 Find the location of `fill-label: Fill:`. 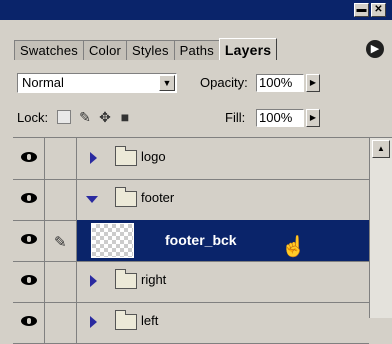

fill-label: Fill: is located at coordinates (235, 117).